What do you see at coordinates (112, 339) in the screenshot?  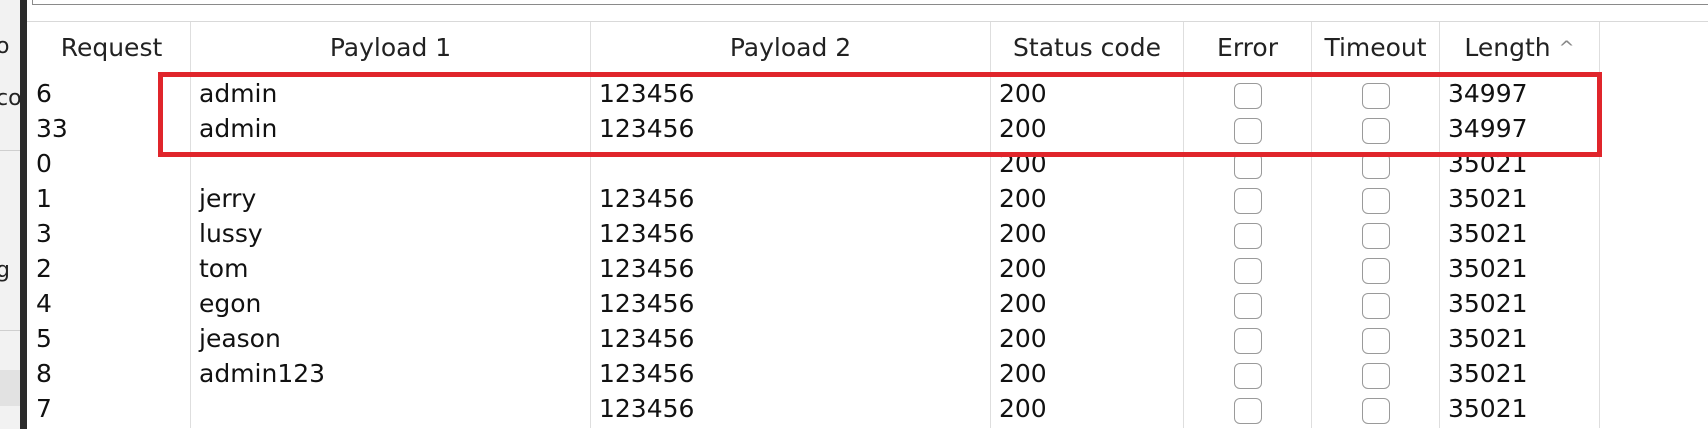 I see `request-cell: 5` at bounding box center [112, 339].